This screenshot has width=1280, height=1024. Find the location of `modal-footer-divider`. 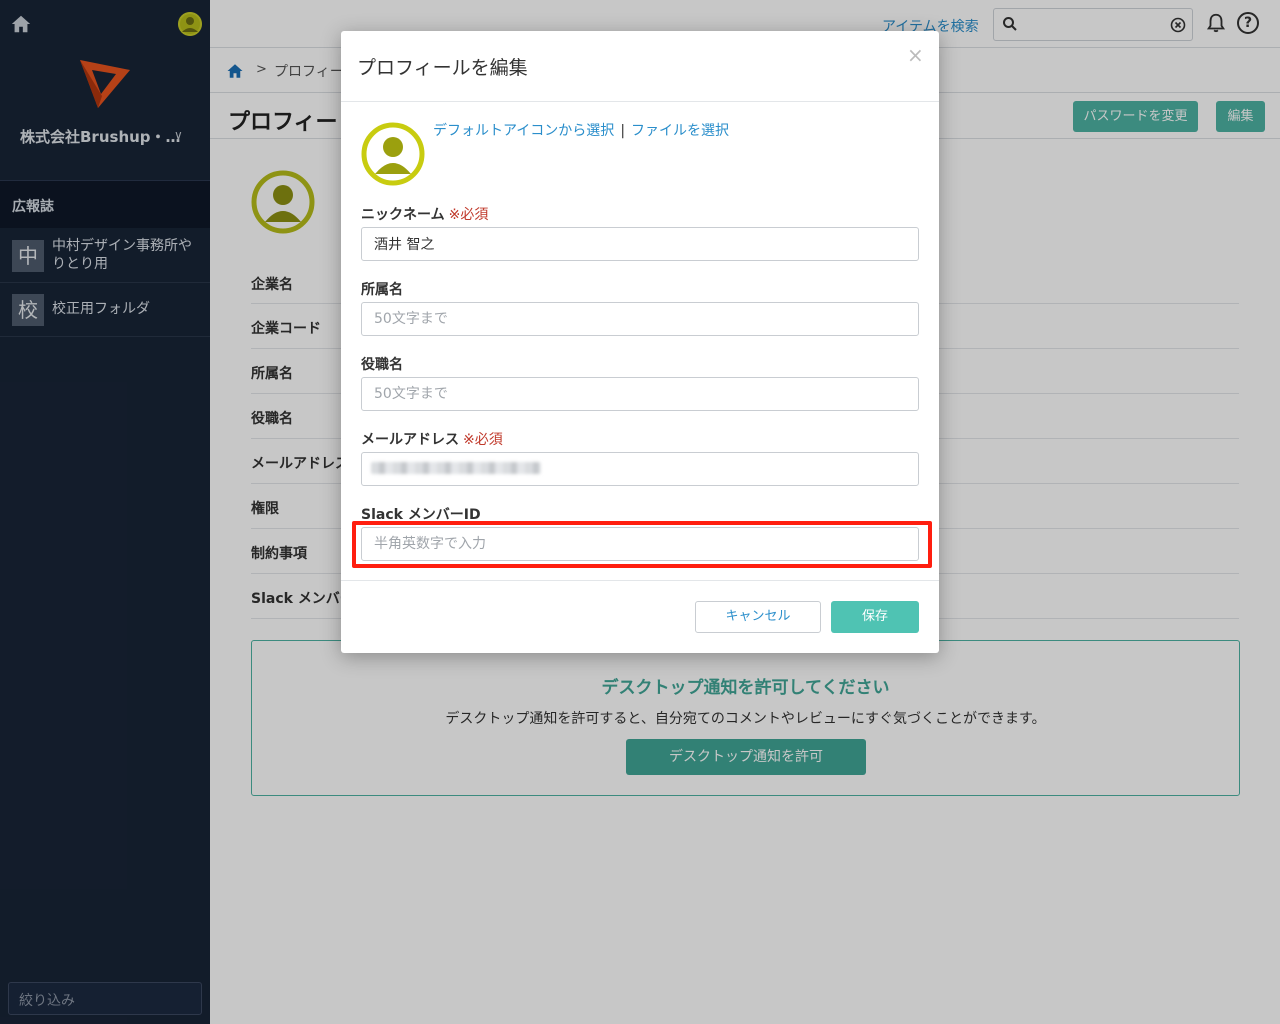

modal-footer-divider is located at coordinates (640, 580).